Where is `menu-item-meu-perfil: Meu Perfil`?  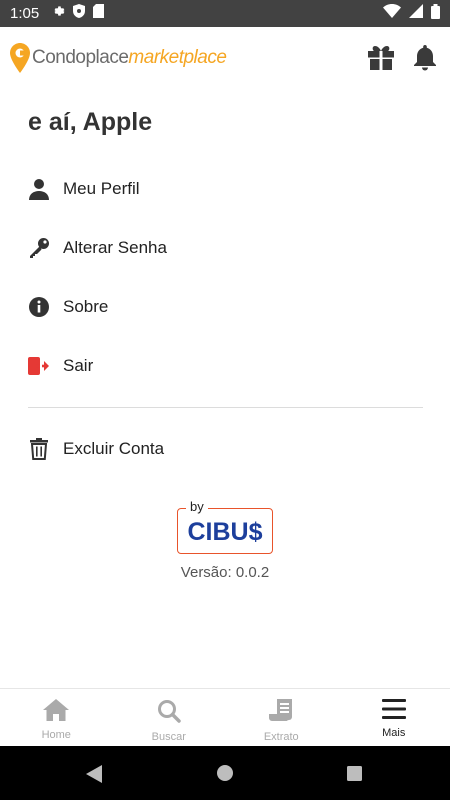 menu-item-meu-perfil: Meu Perfil is located at coordinates (225, 189).